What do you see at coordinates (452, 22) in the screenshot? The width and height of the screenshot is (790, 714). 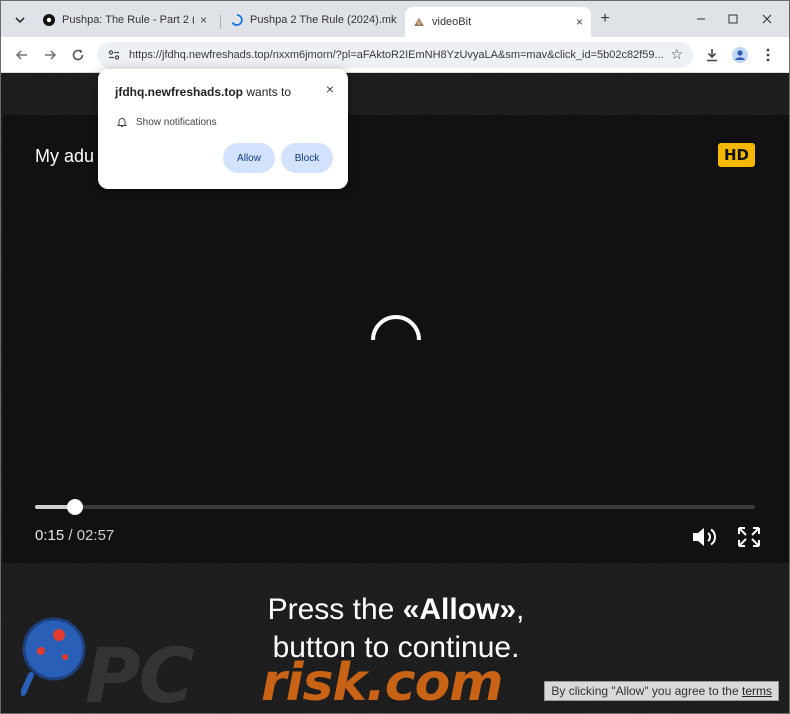 I see `tab-title: videoBit` at bounding box center [452, 22].